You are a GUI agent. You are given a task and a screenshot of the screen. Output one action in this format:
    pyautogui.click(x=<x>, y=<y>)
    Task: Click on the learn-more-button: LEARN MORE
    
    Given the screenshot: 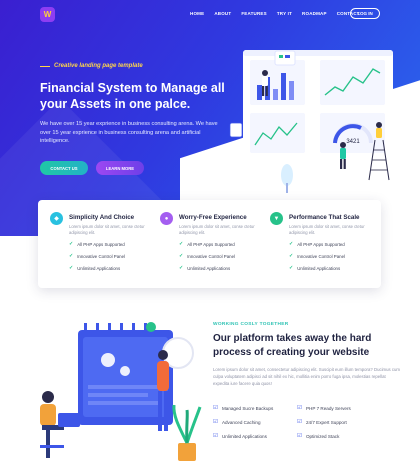 What is the action you would take?
    pyautogui.click(x=120, y=168)
    